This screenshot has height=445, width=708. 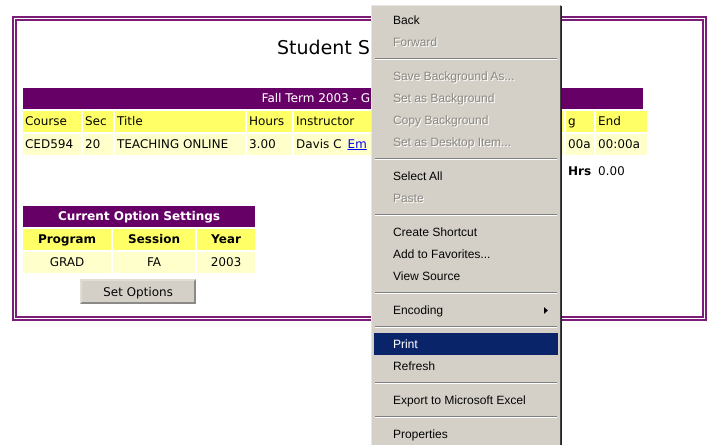 What do you see at coordinates (426, 276) in the screenshot?
I see `menu-item-label: View Source` at bounding box center [426, 276].